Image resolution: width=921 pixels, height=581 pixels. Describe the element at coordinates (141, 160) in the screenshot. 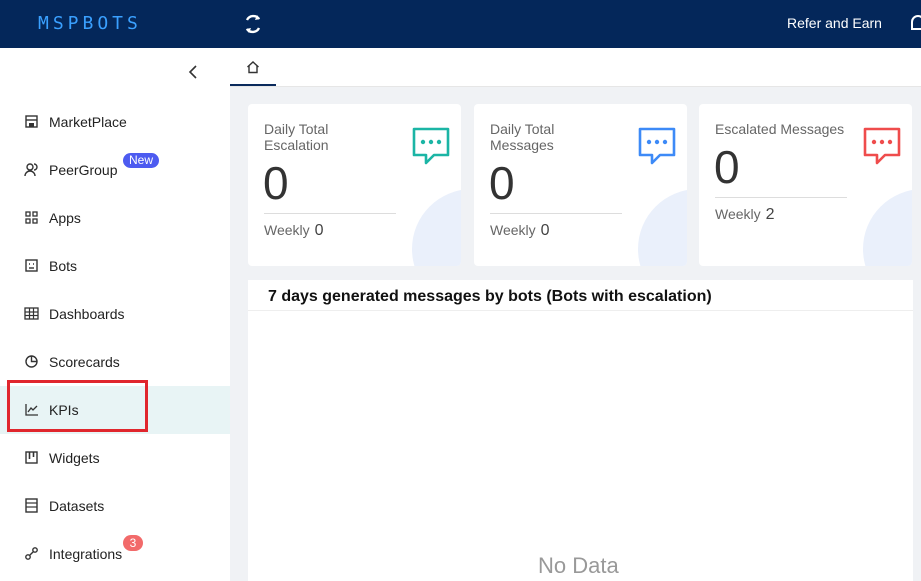

I see `new-badge: New` at that location.